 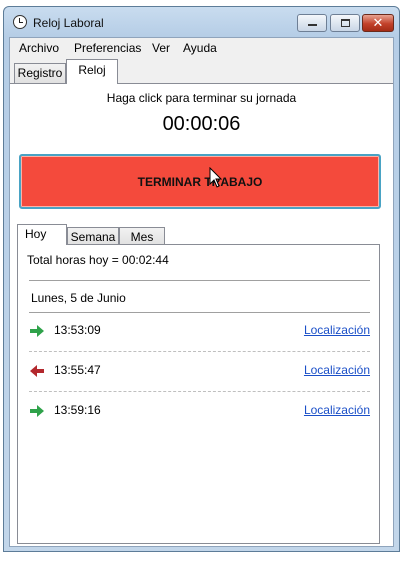 What do you see at coordinates (201, 98) in the screenshot?
I see `instruction-text: Haga click para terminar su jornada` at bounding box center [201, 98].